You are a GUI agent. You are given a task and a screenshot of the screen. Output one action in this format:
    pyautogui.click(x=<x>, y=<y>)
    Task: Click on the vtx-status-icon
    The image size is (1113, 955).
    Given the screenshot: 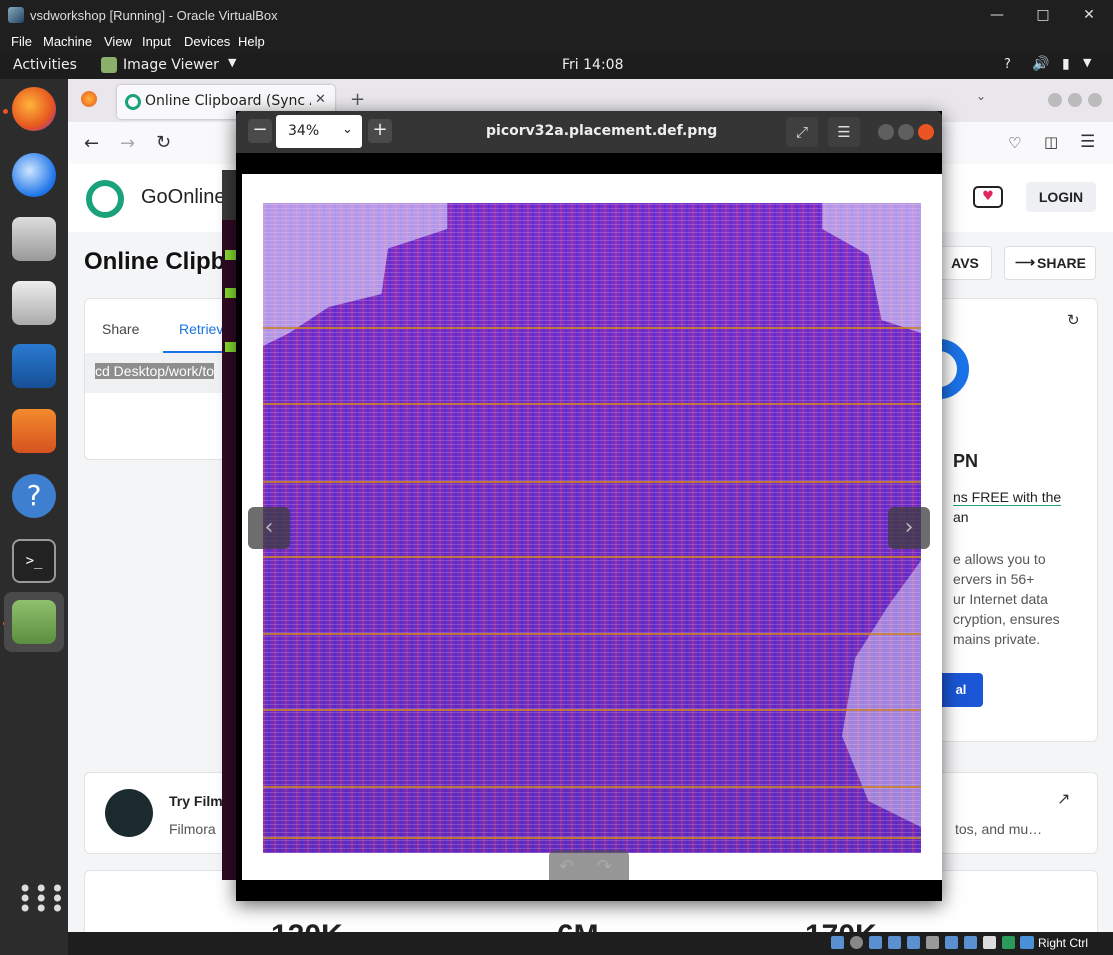 What is the action you would take?
    pyautogui.click(x=989, y=942)
    